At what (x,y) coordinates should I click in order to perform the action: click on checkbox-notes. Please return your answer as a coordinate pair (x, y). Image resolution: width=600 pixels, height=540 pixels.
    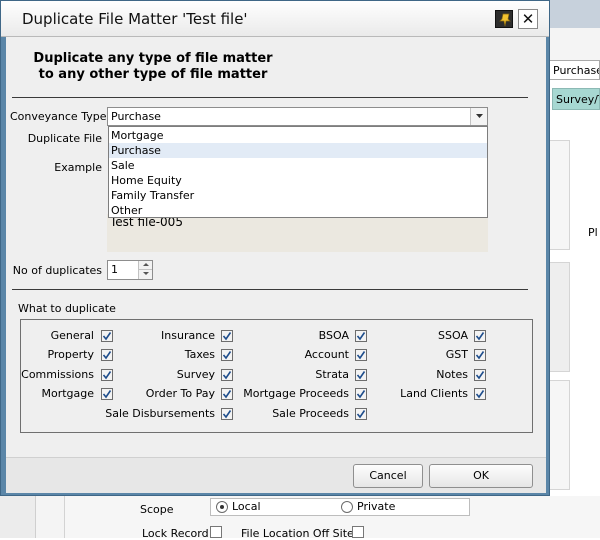
    Looking at the image, I should click on (480, 375).